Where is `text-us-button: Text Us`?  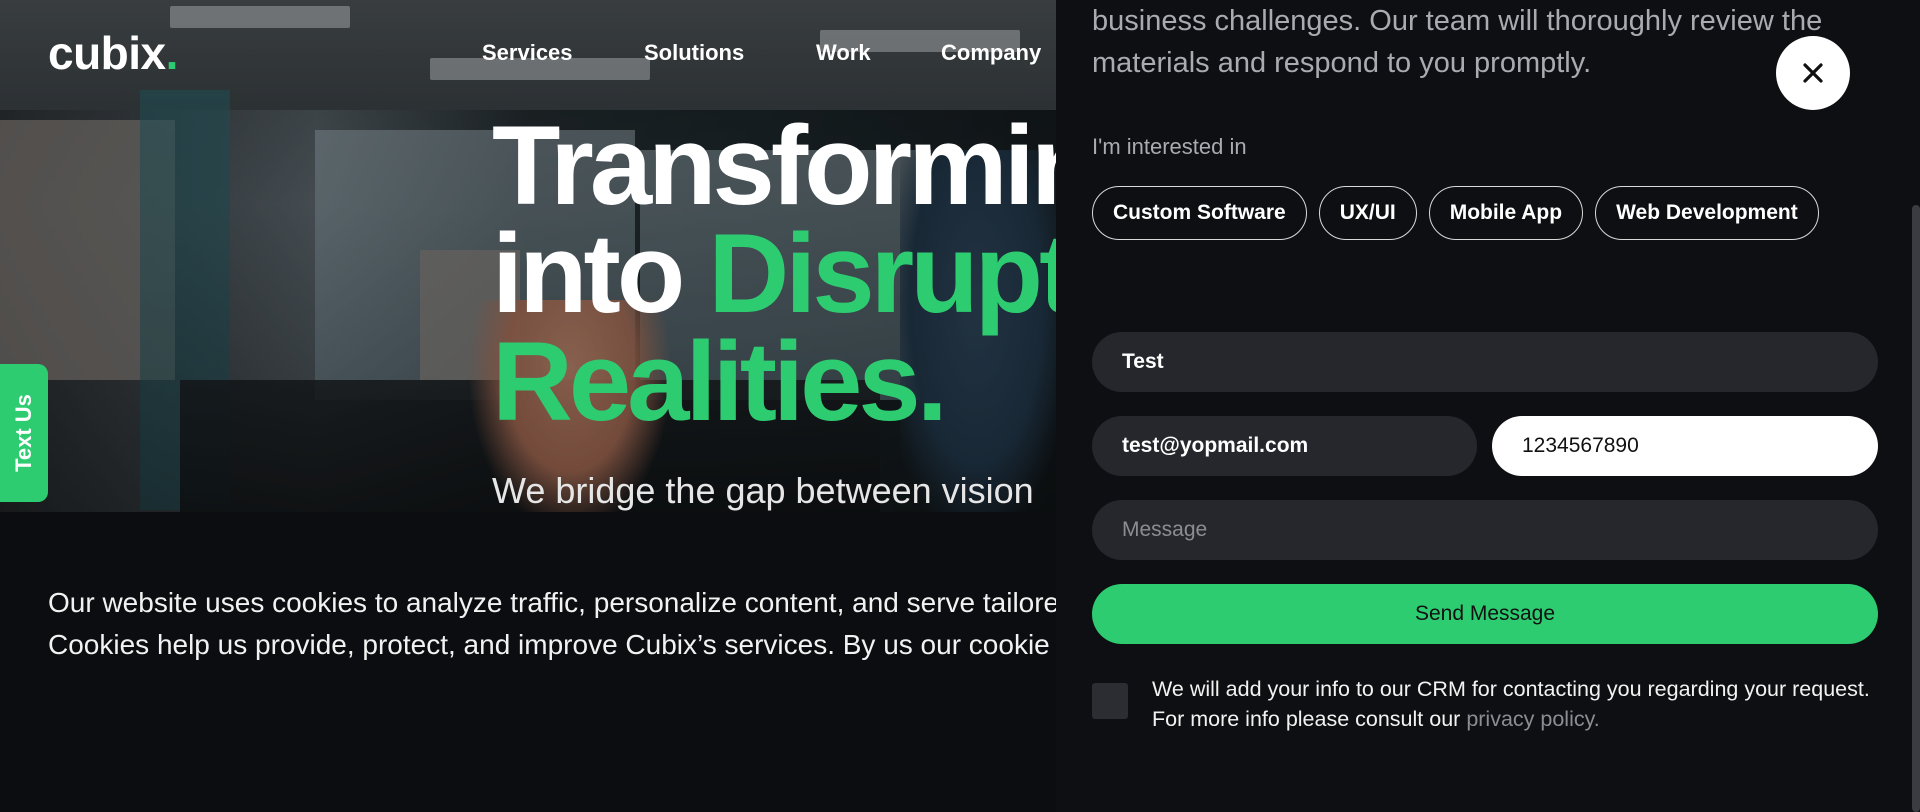
text-us-button: Text Us is located at coordinates (24, 433).